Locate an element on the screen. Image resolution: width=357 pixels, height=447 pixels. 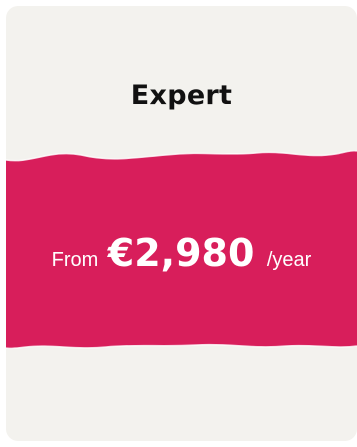
price-prefix: From is located at coordinates (75, 260).